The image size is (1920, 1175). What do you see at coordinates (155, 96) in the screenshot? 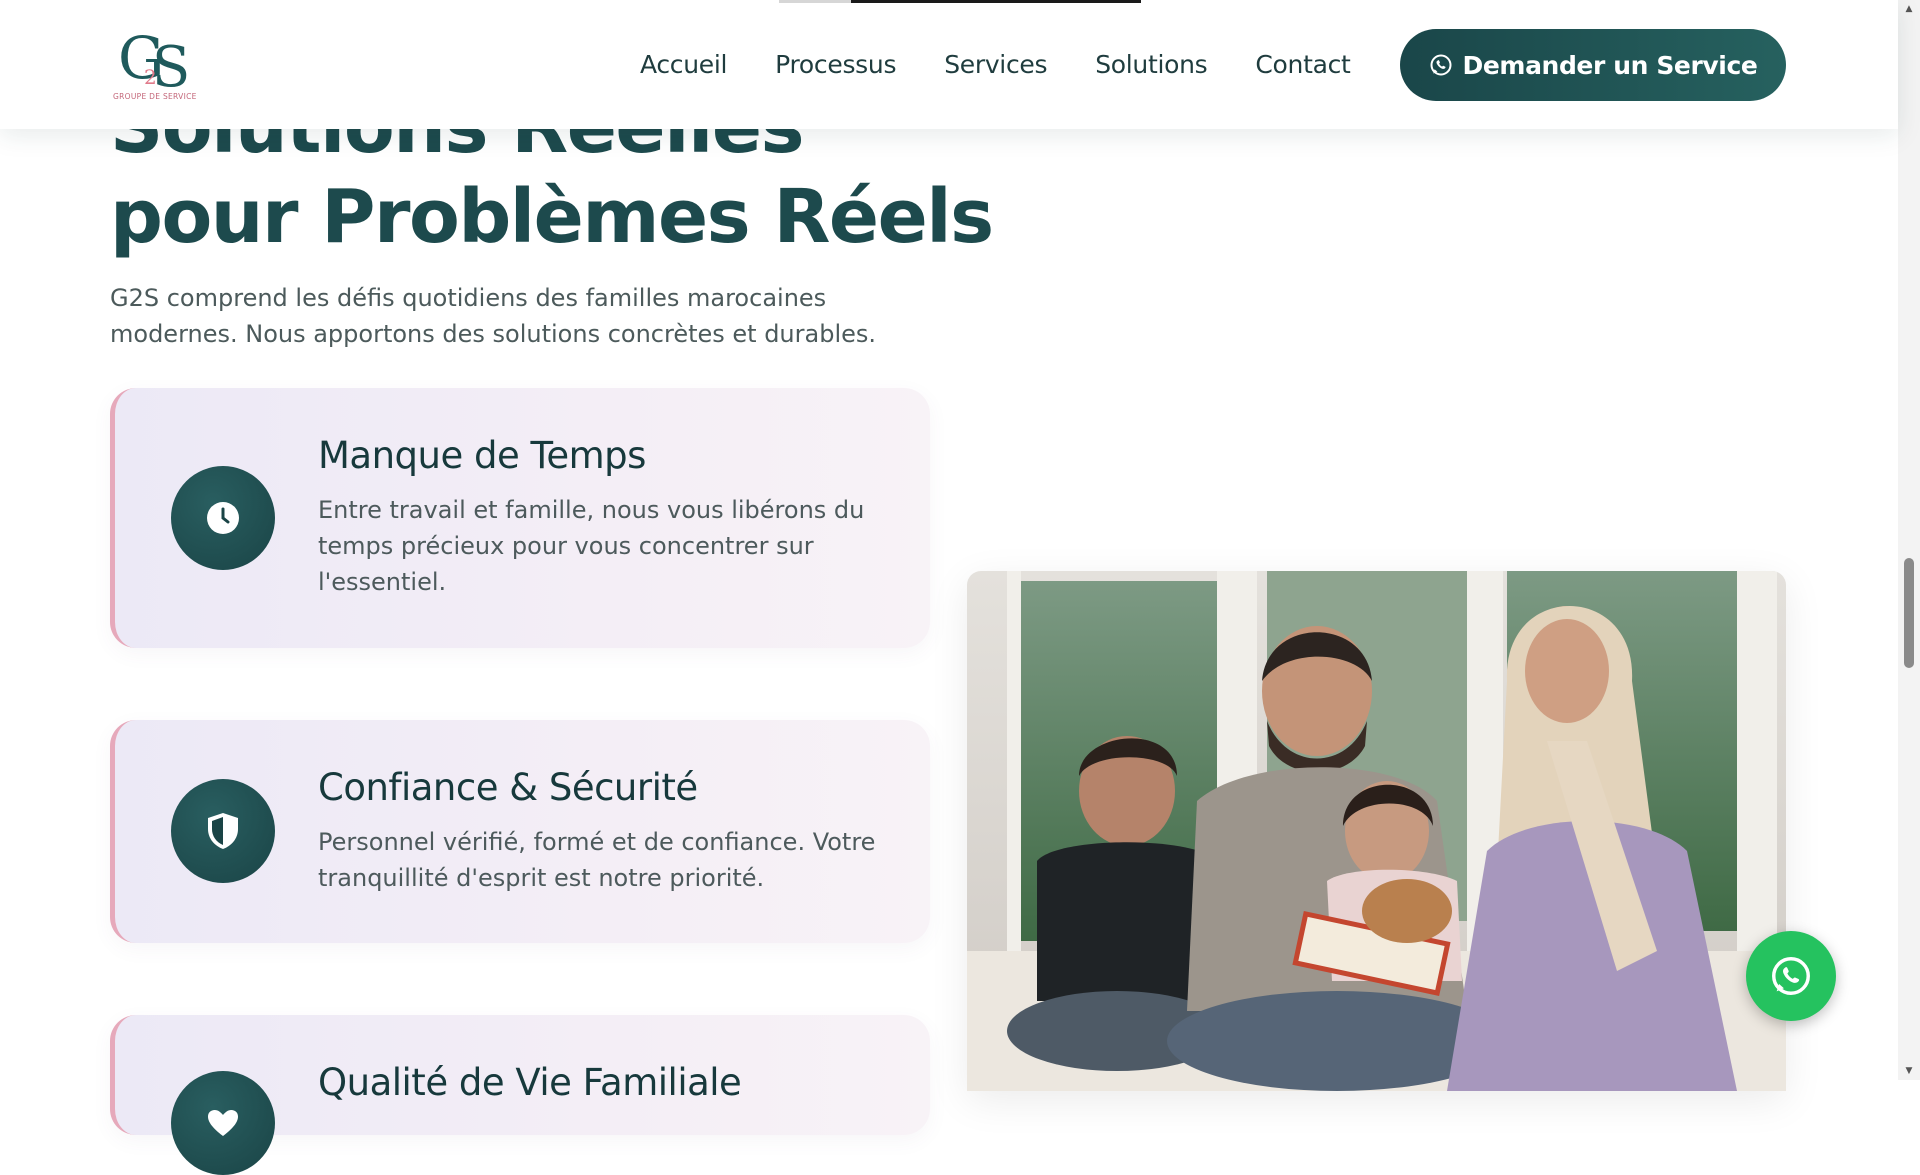
I see `logo-tagline: GROUPE DE SERVICE` at bounding box center [155, 96].